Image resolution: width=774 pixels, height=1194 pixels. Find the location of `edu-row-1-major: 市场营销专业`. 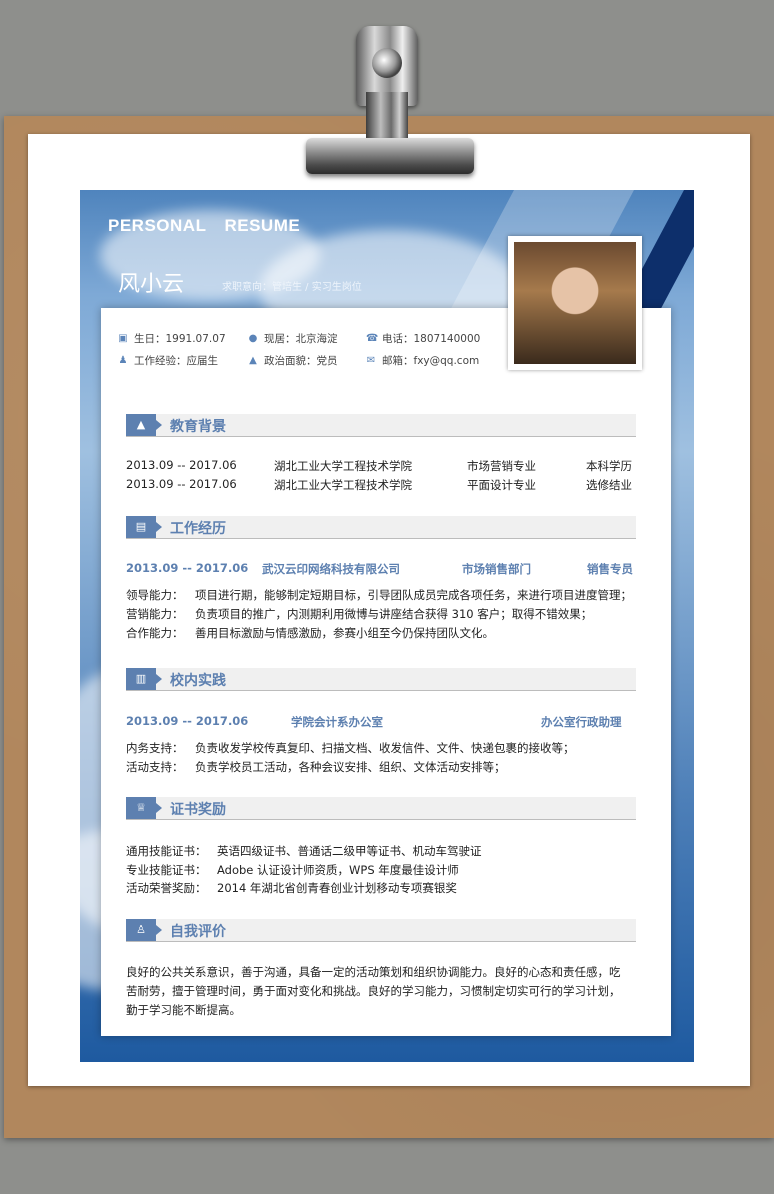

edu-row-1-major: 市场营销专业 is located at coordinates (501, 466).